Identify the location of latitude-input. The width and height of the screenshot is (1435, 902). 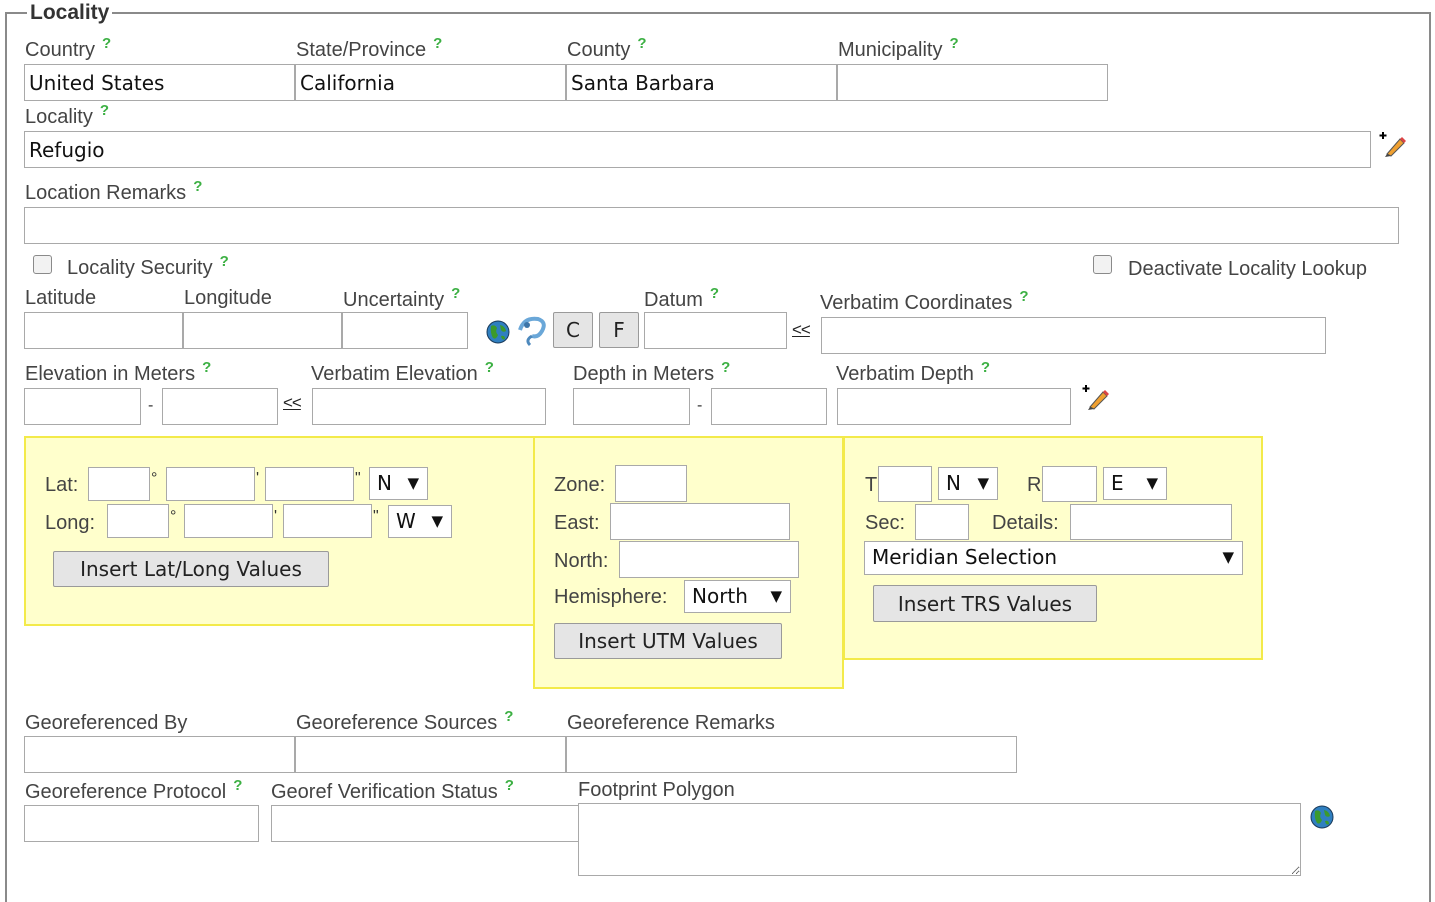
(103, 330).